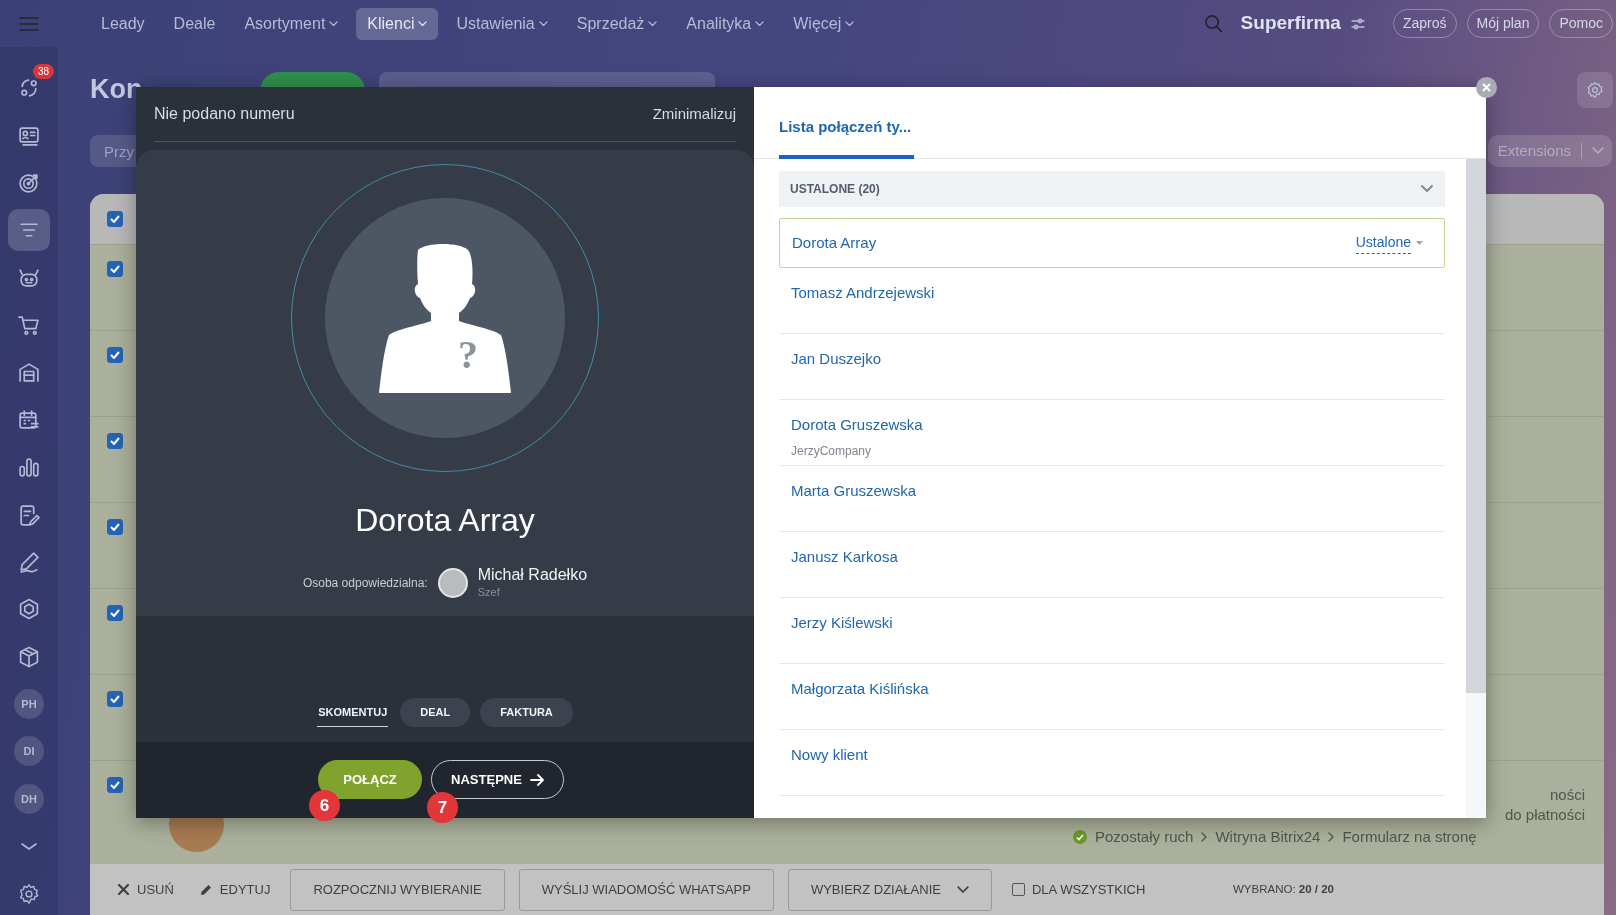 The height and width of the screenshot is (915, 1616). I want to click on contact-row: Dorota Gruszewska JerzyCompany, so click(1112, 433).